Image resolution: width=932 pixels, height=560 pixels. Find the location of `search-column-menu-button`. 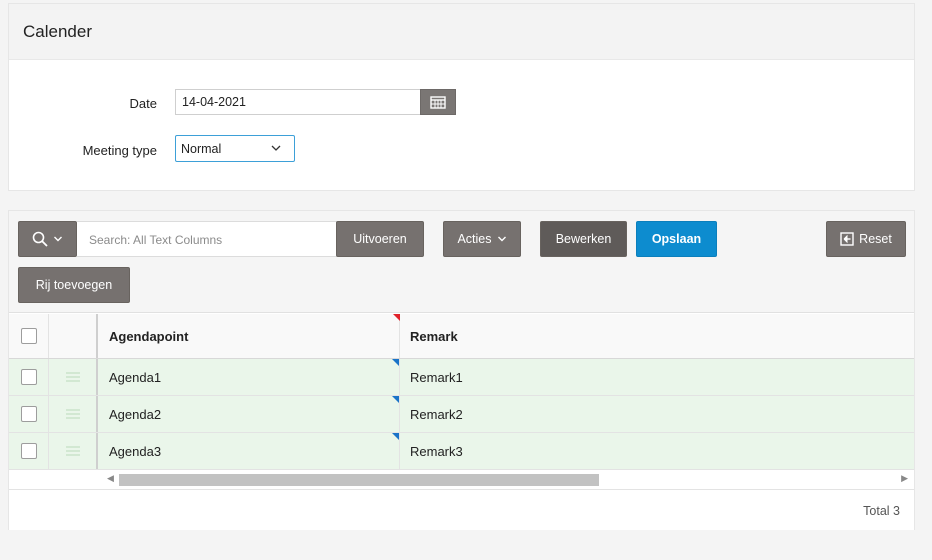

search-column-menu-button is located at coordinates (47, 239).